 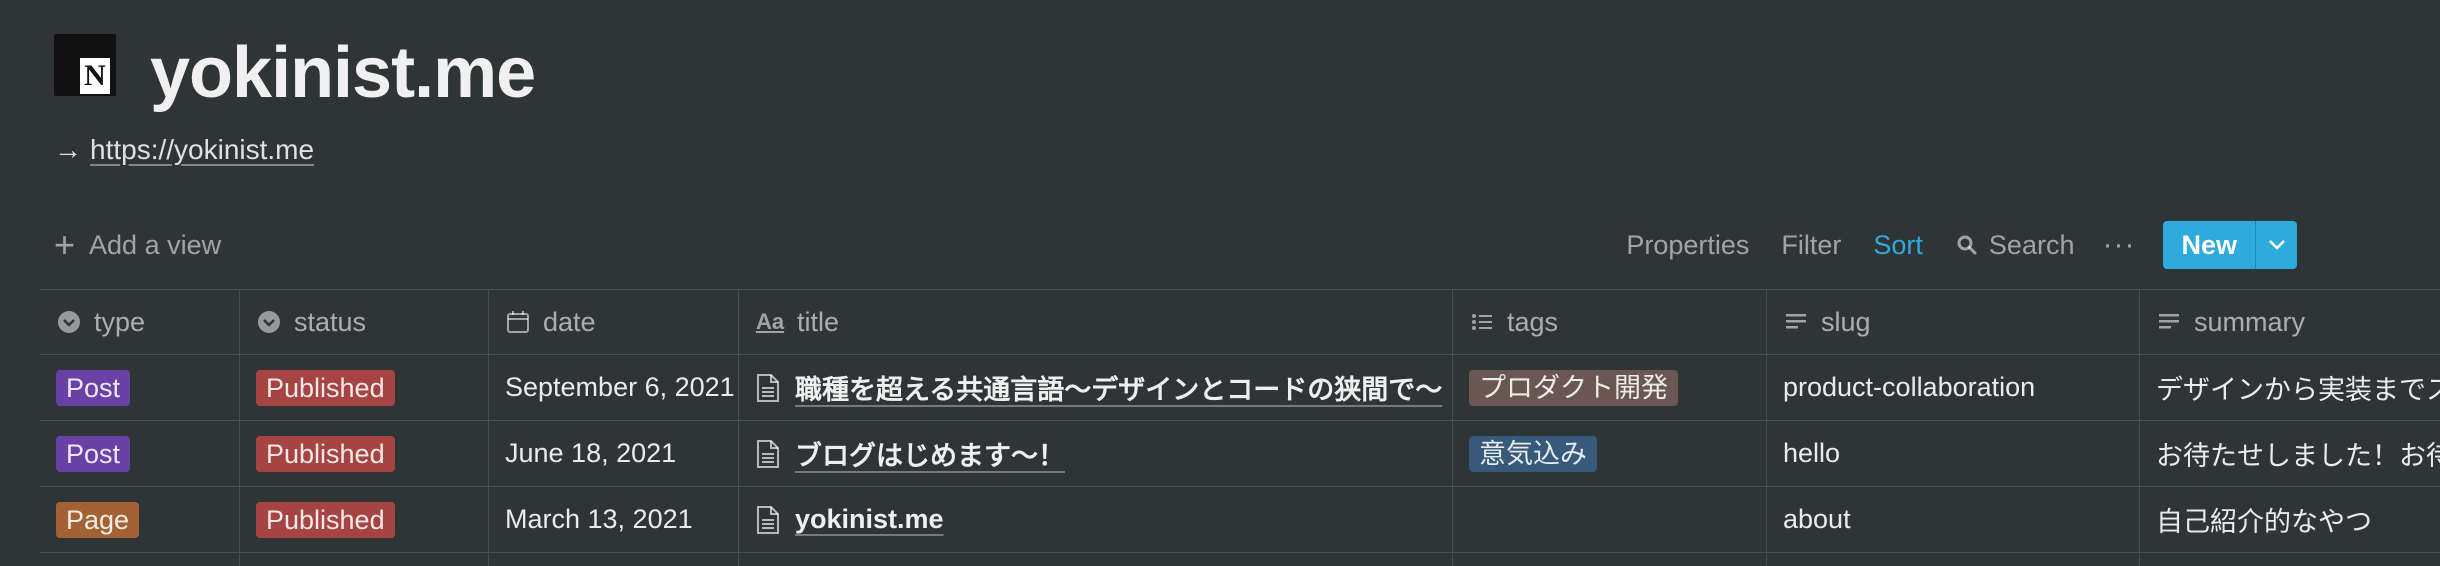 I want to click on page-title: yokinist.me, so click(x=343, y=73).